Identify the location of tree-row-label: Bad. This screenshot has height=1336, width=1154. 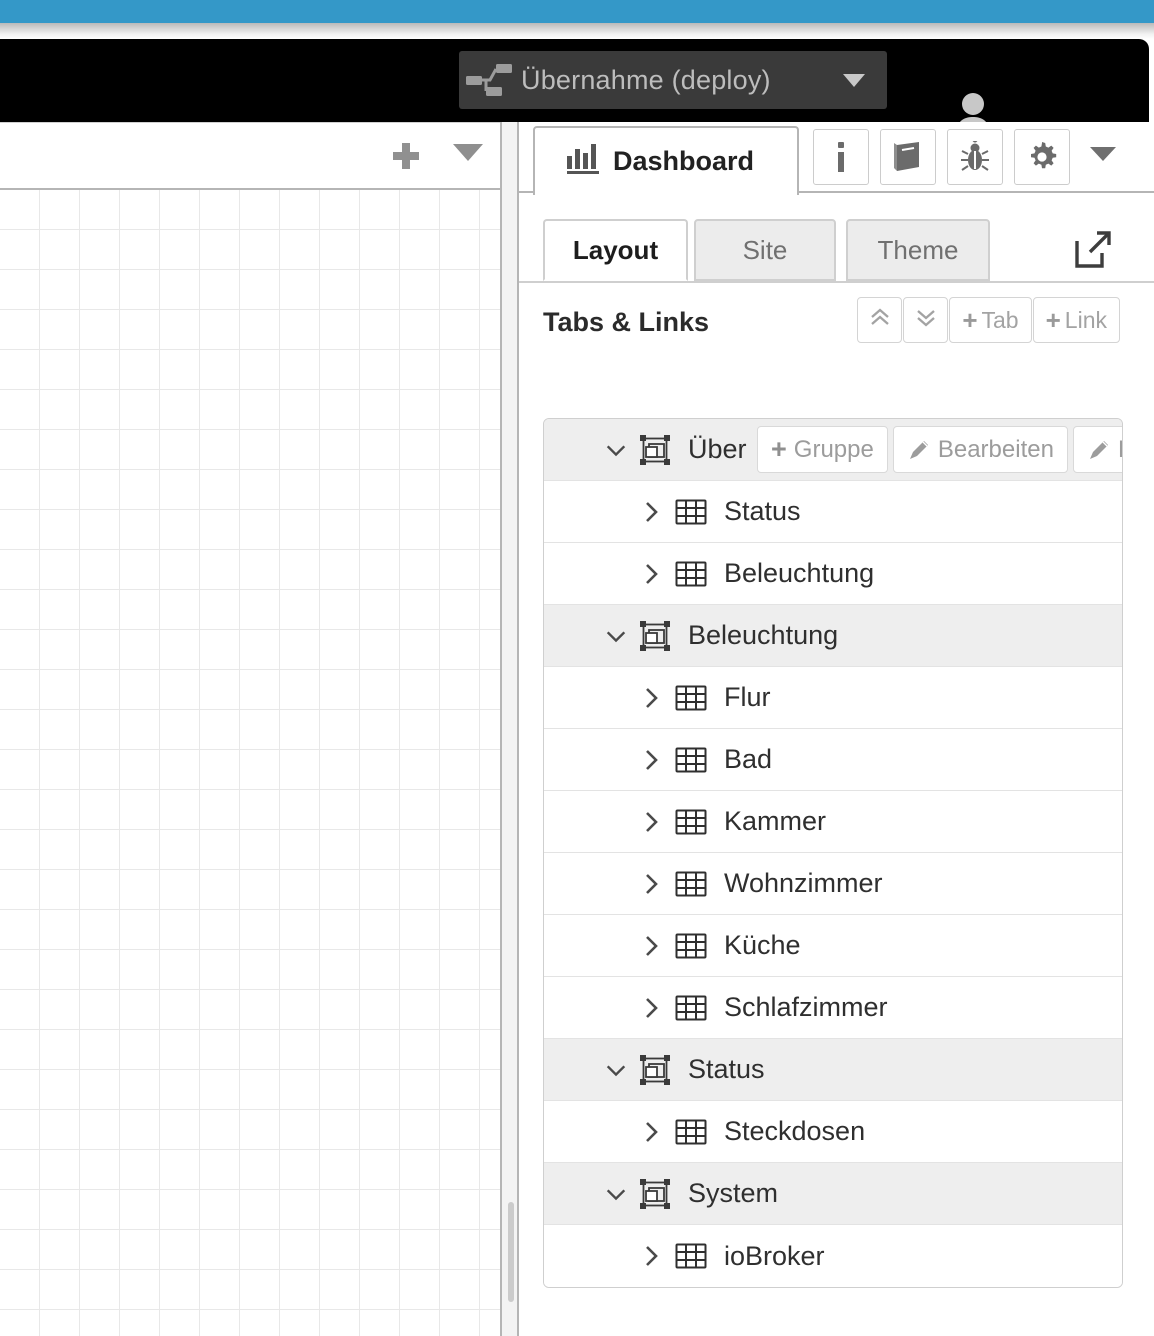
(748, 759).